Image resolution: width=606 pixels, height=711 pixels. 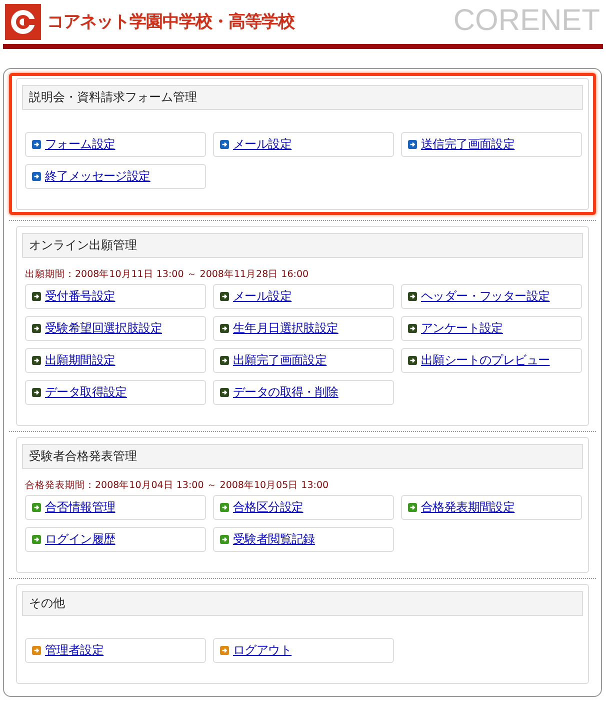 I want to click on link-item: 管理者設定, so click(x=115, y=650).